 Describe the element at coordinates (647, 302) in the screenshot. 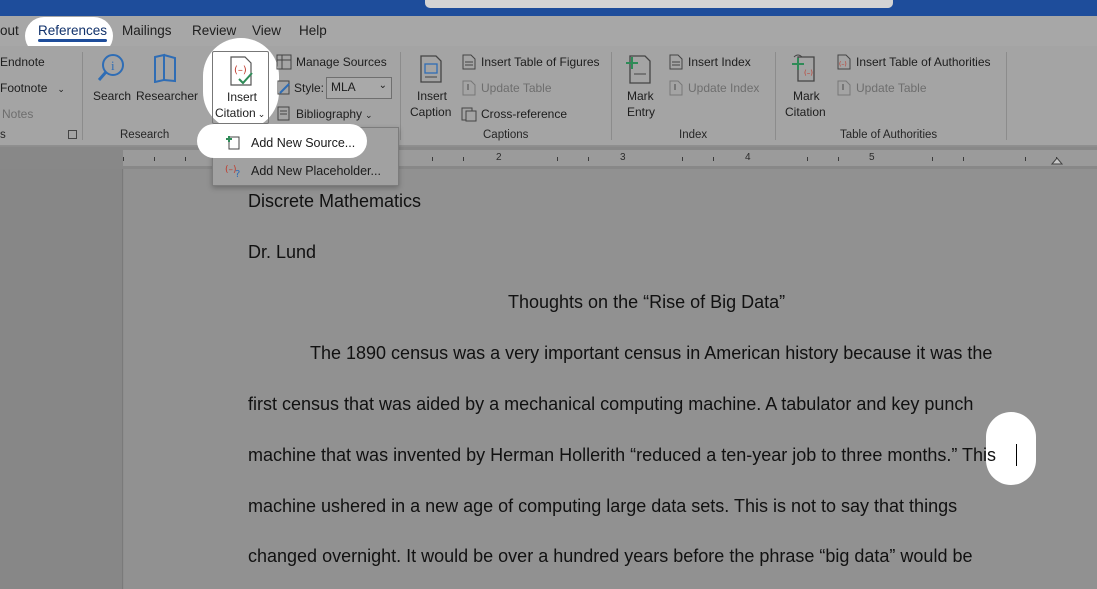

I see `doc-title: Thoughts on the “Rise of Big Data”` at that location.